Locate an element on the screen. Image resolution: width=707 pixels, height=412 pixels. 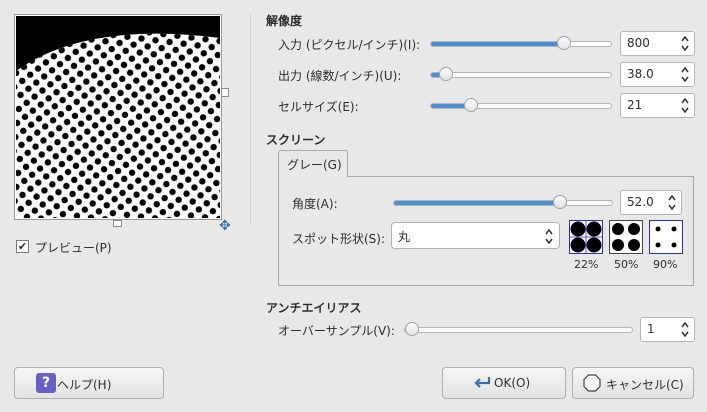
help-icon: ? is located at coordinates (46, 383).